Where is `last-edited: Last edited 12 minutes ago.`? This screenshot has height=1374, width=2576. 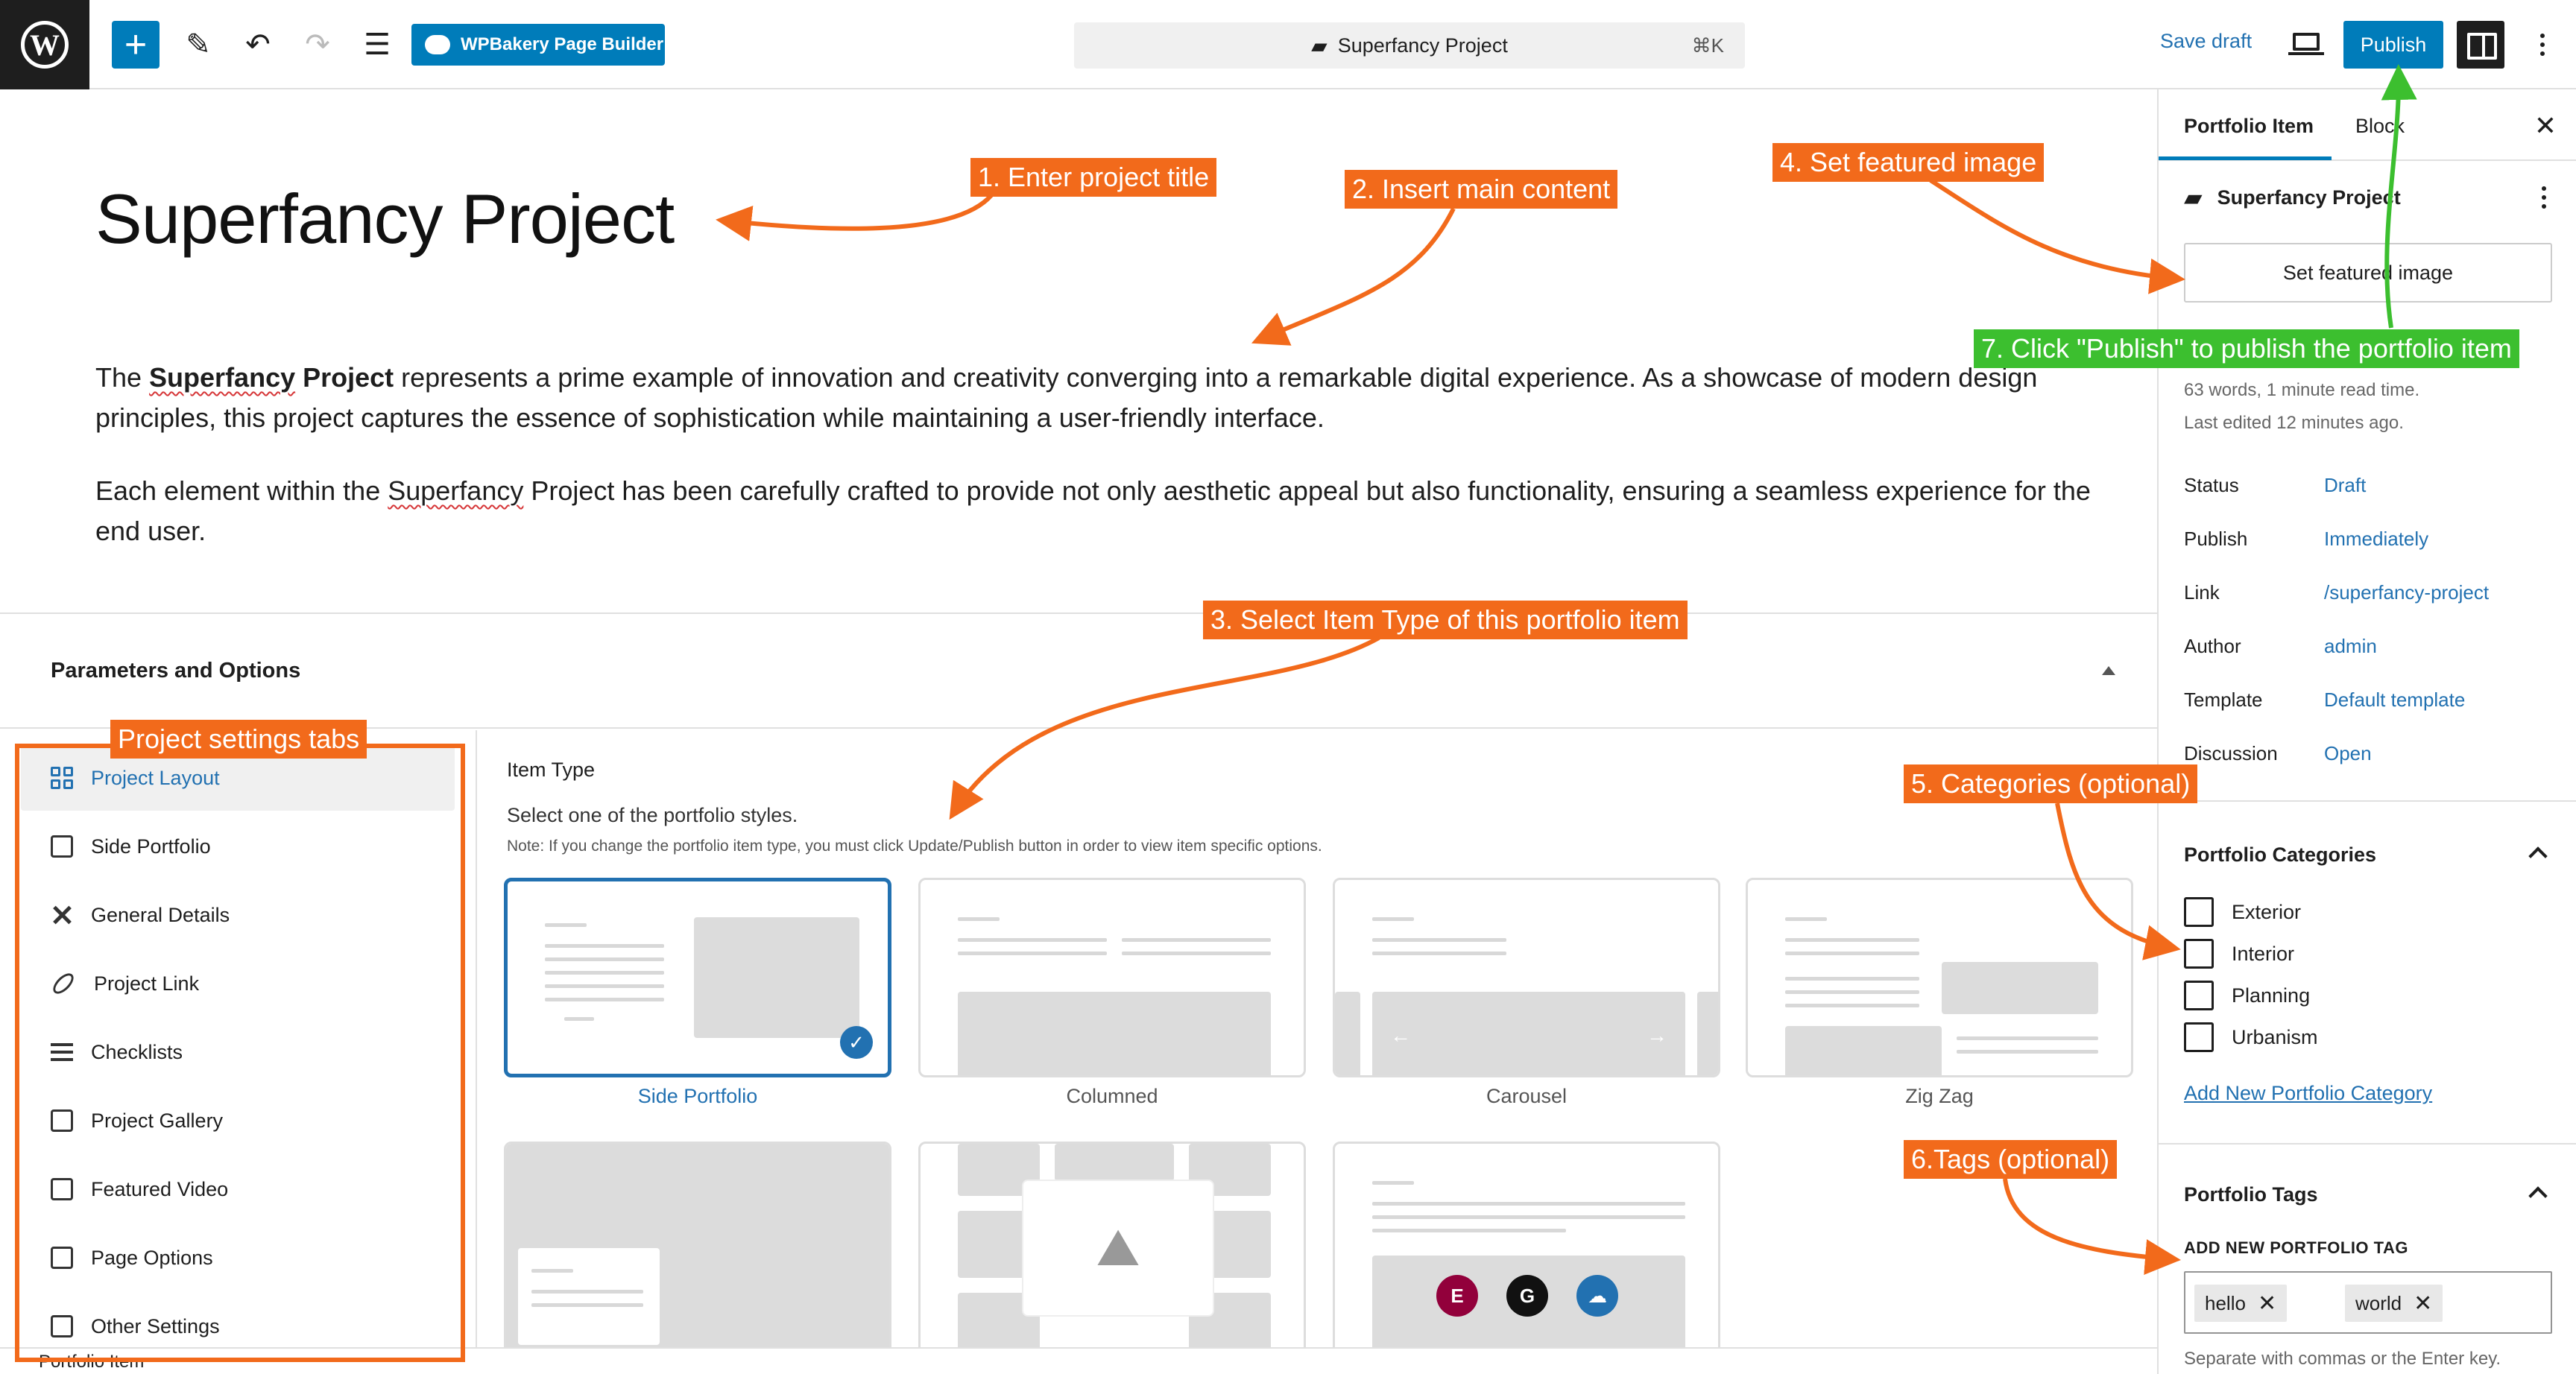 last-edited: Last edited 12 minutes ago. is located at coordinates (2294, 423).